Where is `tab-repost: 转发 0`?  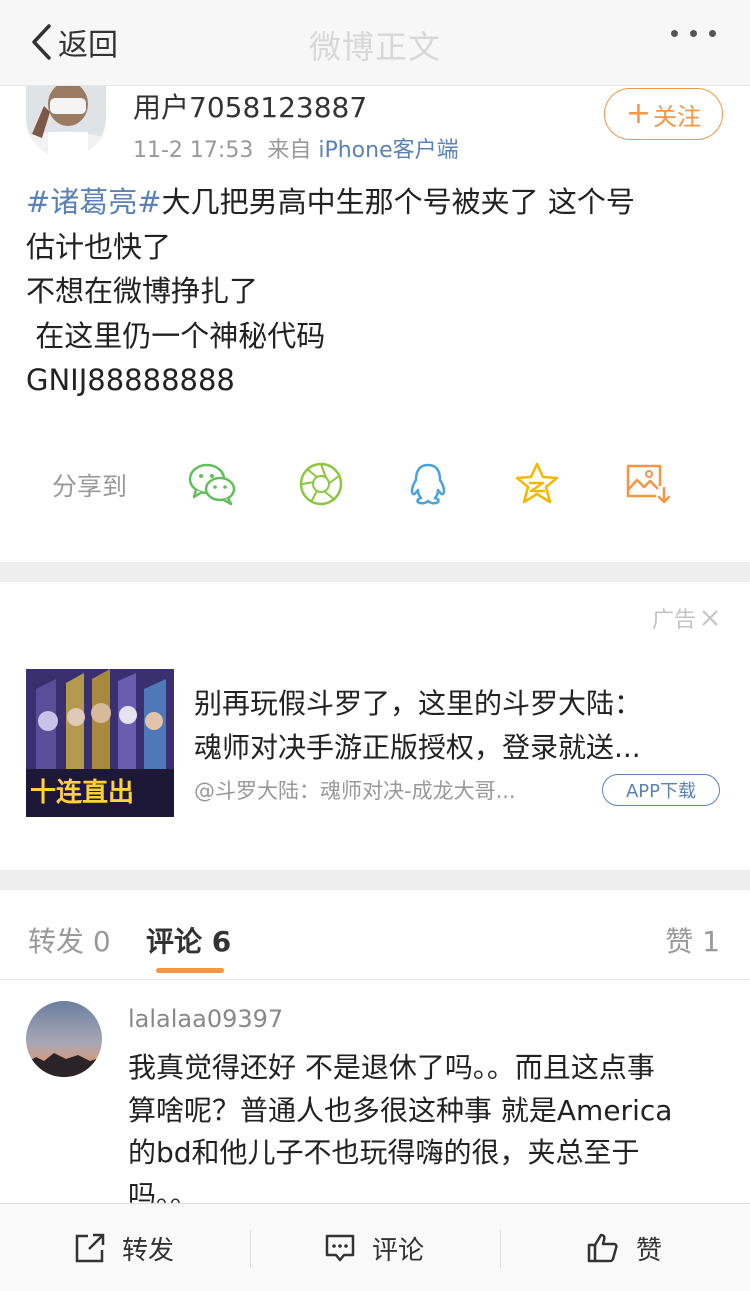
tab-repost: 转发 0 is located at coordinates (69, 940).